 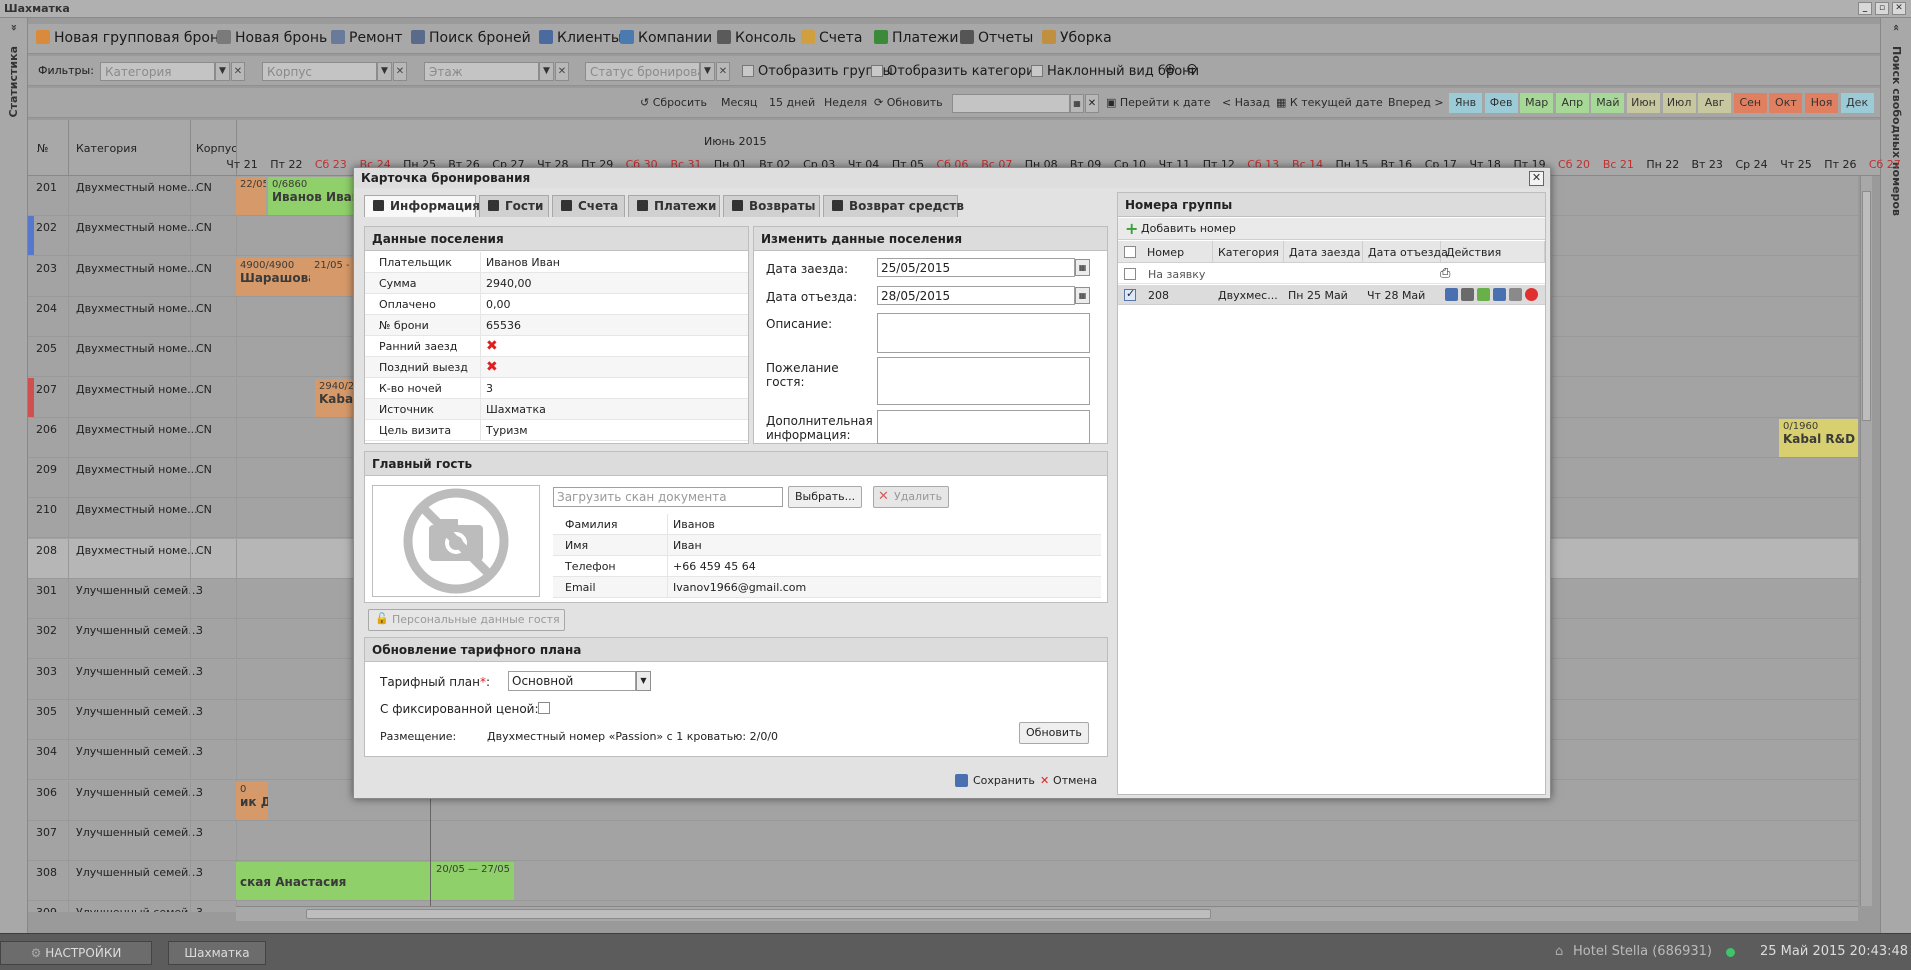 What do you see at coordinates (1501, 103) in the screenshot?
I see `month-button: Фев` at bounding box center [1501, 103].